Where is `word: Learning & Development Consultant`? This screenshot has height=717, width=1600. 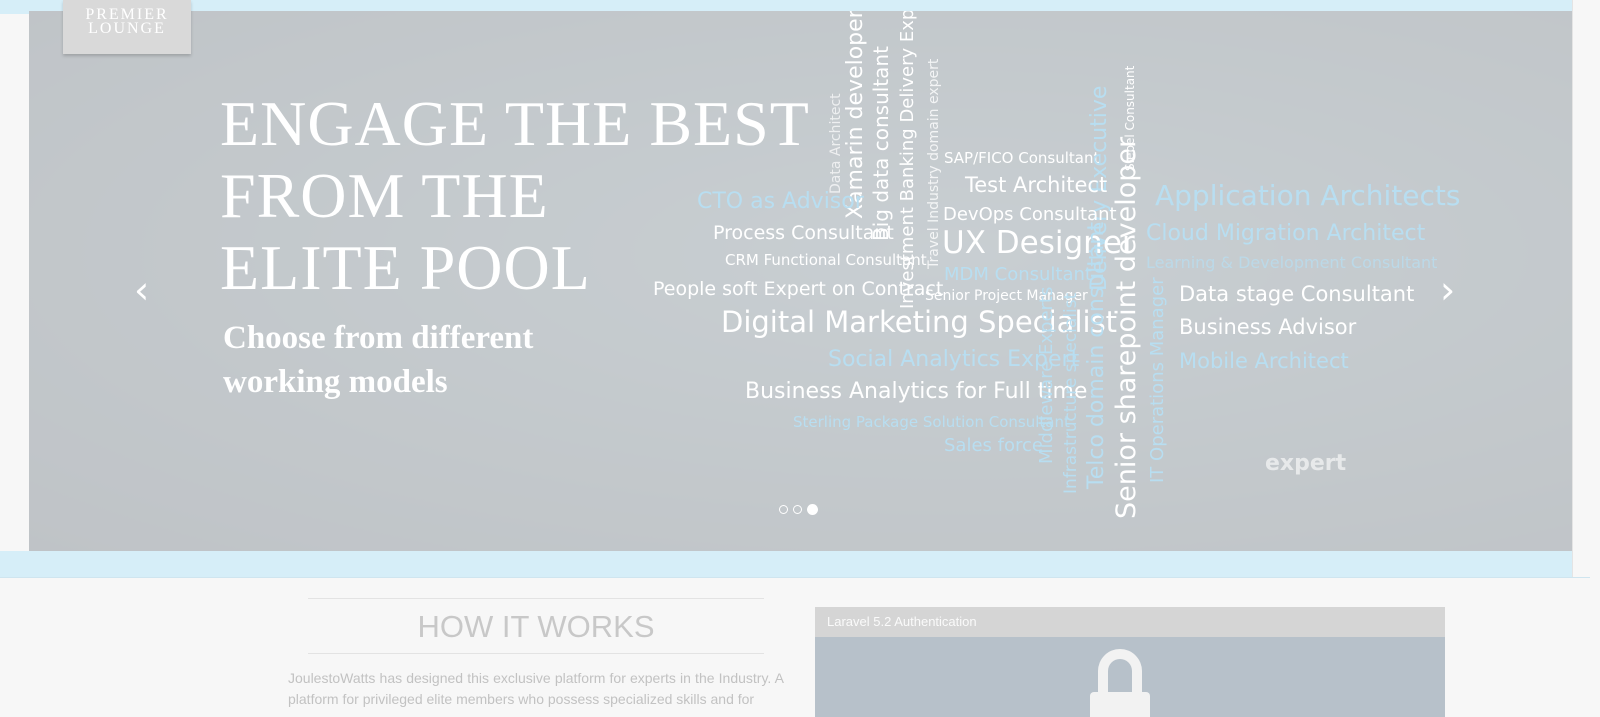
word: Learning & Development Consultant is located at coordinates (1292, 262).